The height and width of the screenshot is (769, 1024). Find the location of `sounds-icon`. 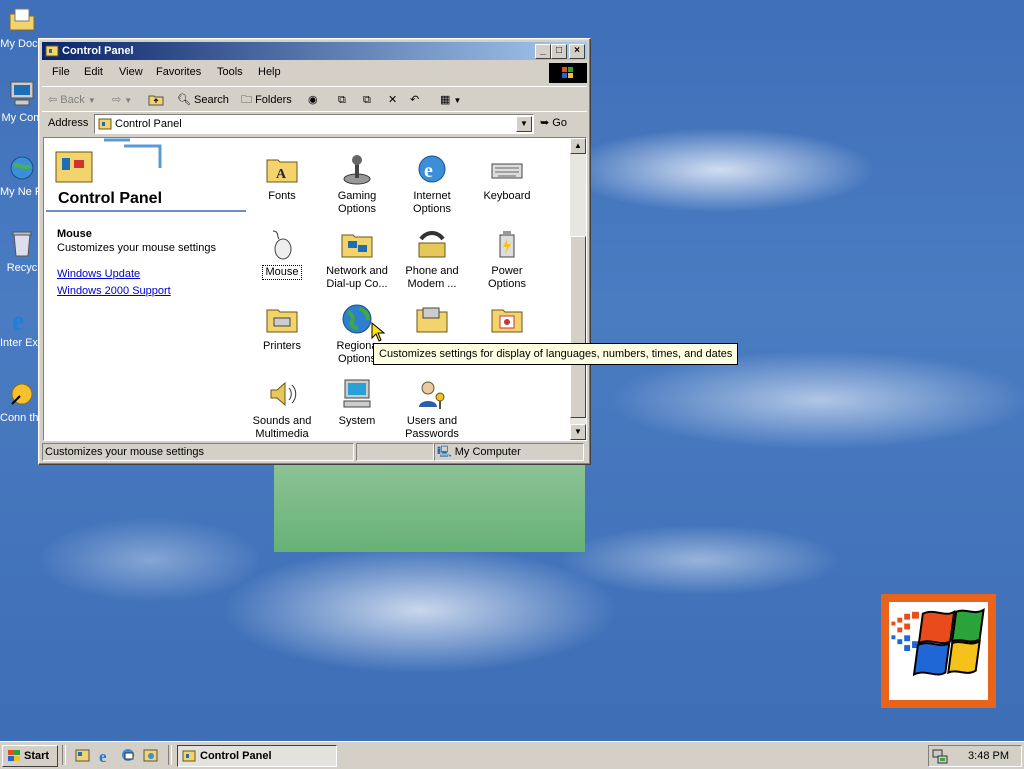

sounds-icon is located at coordinates (283, 394).